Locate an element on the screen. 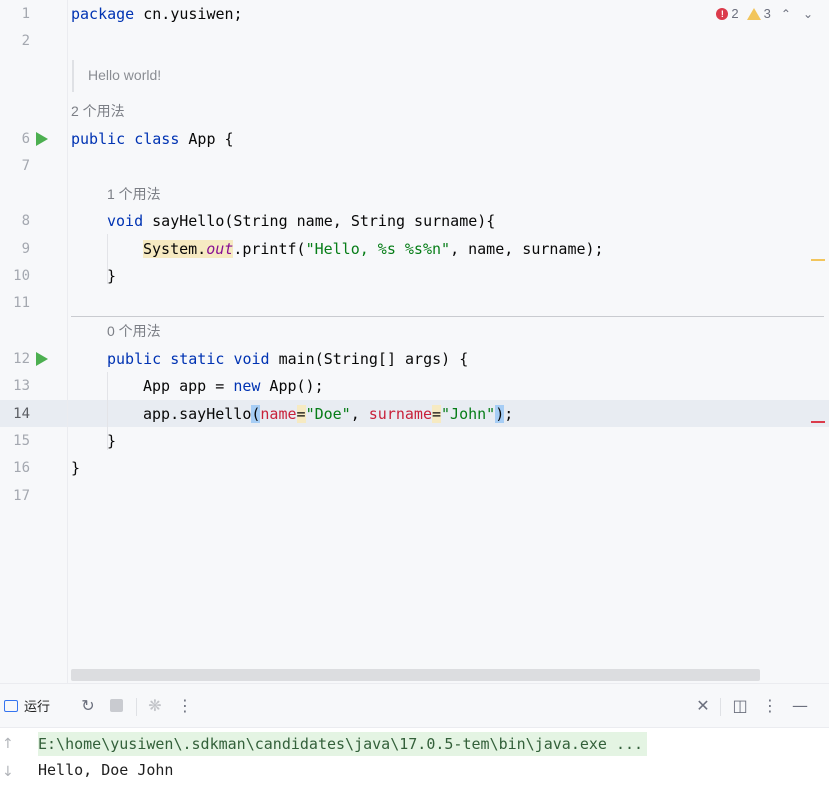 This screenshot has width=829, height=795. next-highlight-icon: ⌄ is located at coordinates (808, 14).